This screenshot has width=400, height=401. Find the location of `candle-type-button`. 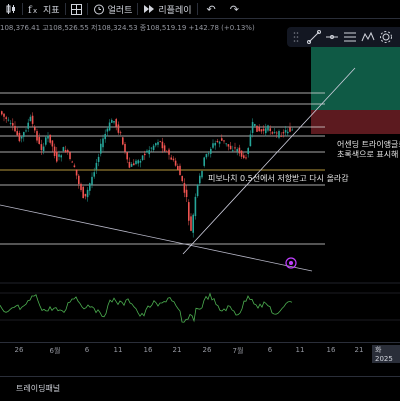

candle-type-button is located at coordinates (11, 9).